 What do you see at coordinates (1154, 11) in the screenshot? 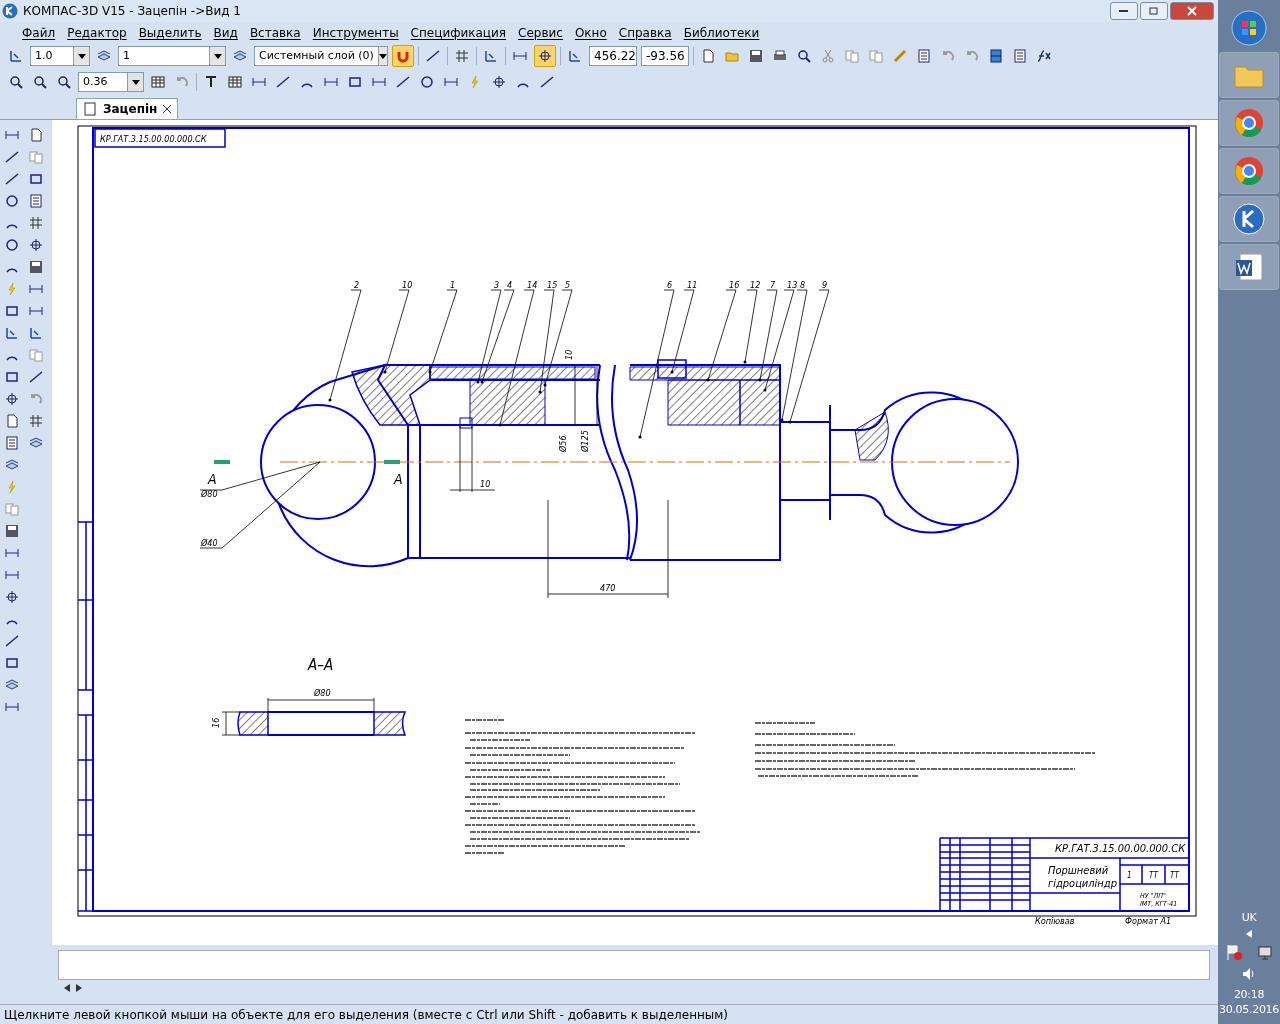
I see `restore-icon` at bounding box center [1154, 11].